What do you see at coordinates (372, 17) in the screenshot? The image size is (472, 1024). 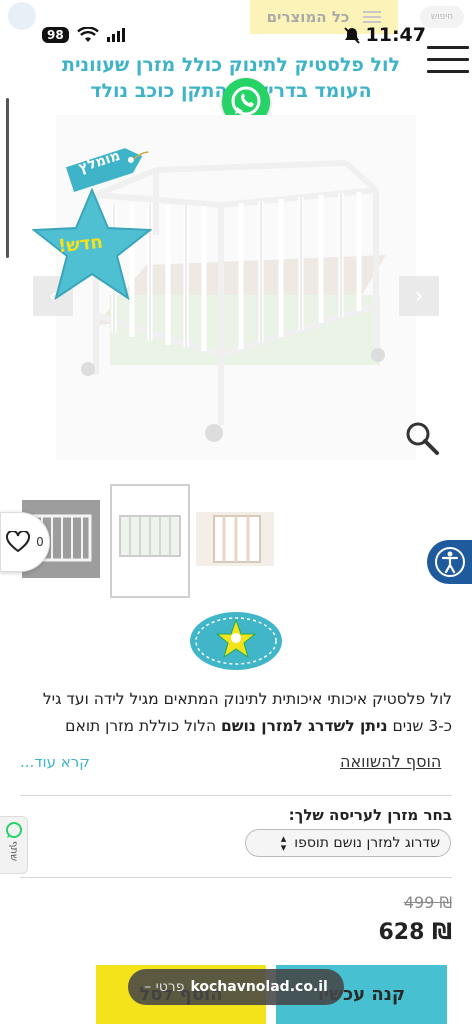 I see `menu-icon` at bounding box center [372, 17].